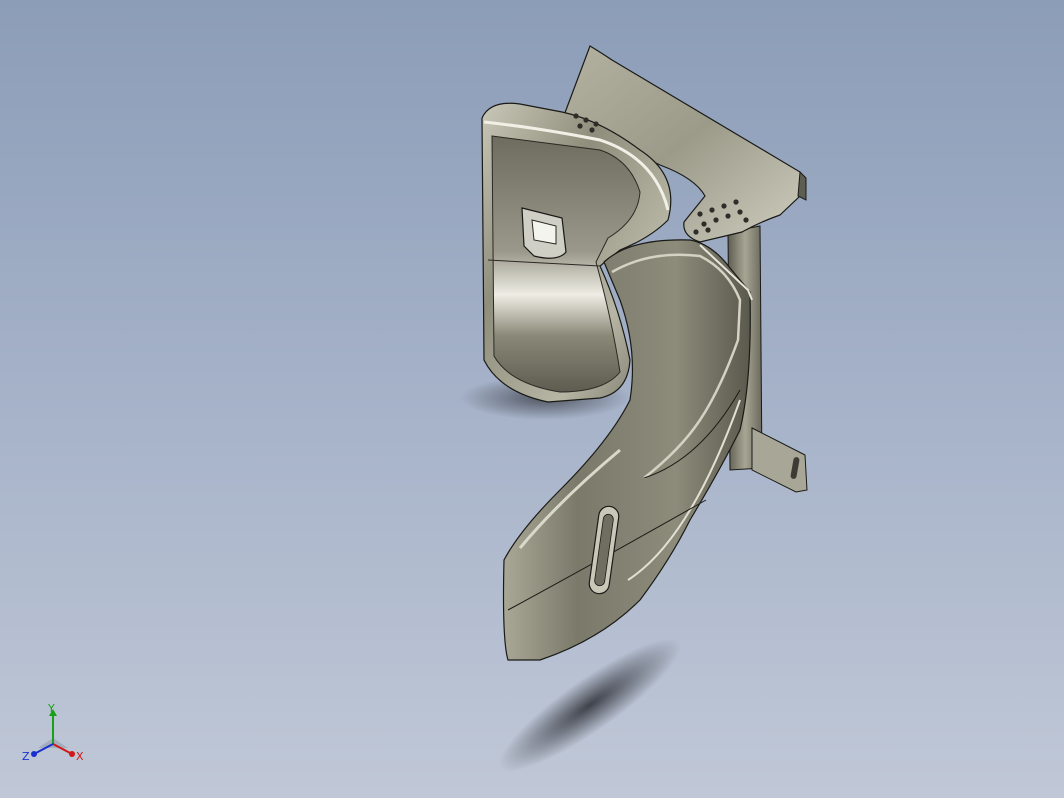 The height and width of the screenshot is (798, 1064). What do you see at coordinates (53, 735) in the screenshot?
I see `orientation-triad: Y X Z` at bounding box center [53, 735].